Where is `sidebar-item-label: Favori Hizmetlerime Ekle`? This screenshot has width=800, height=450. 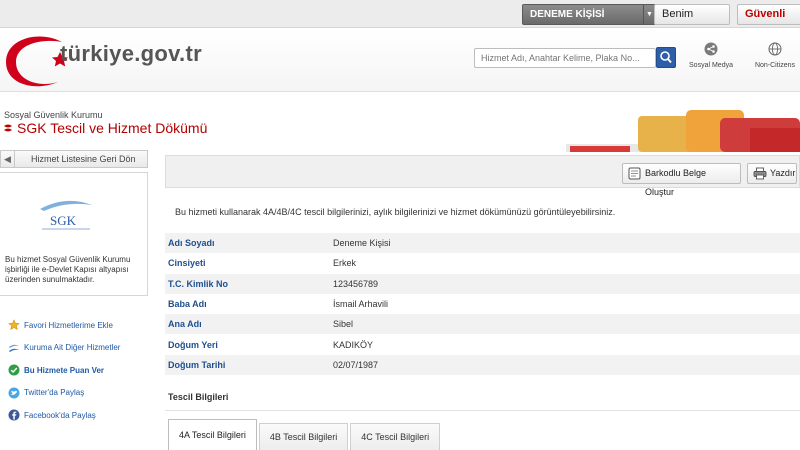 sidebar-item-label: Favori Hizmetlerime Ekle is located at coordinates (68, 325).